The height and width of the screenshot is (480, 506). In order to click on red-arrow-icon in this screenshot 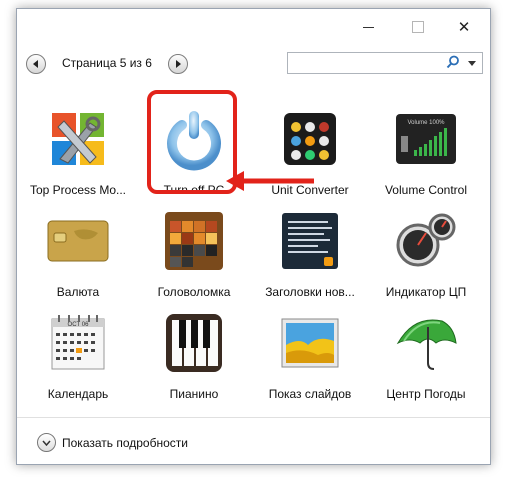, I will do `click(270, 181)`.